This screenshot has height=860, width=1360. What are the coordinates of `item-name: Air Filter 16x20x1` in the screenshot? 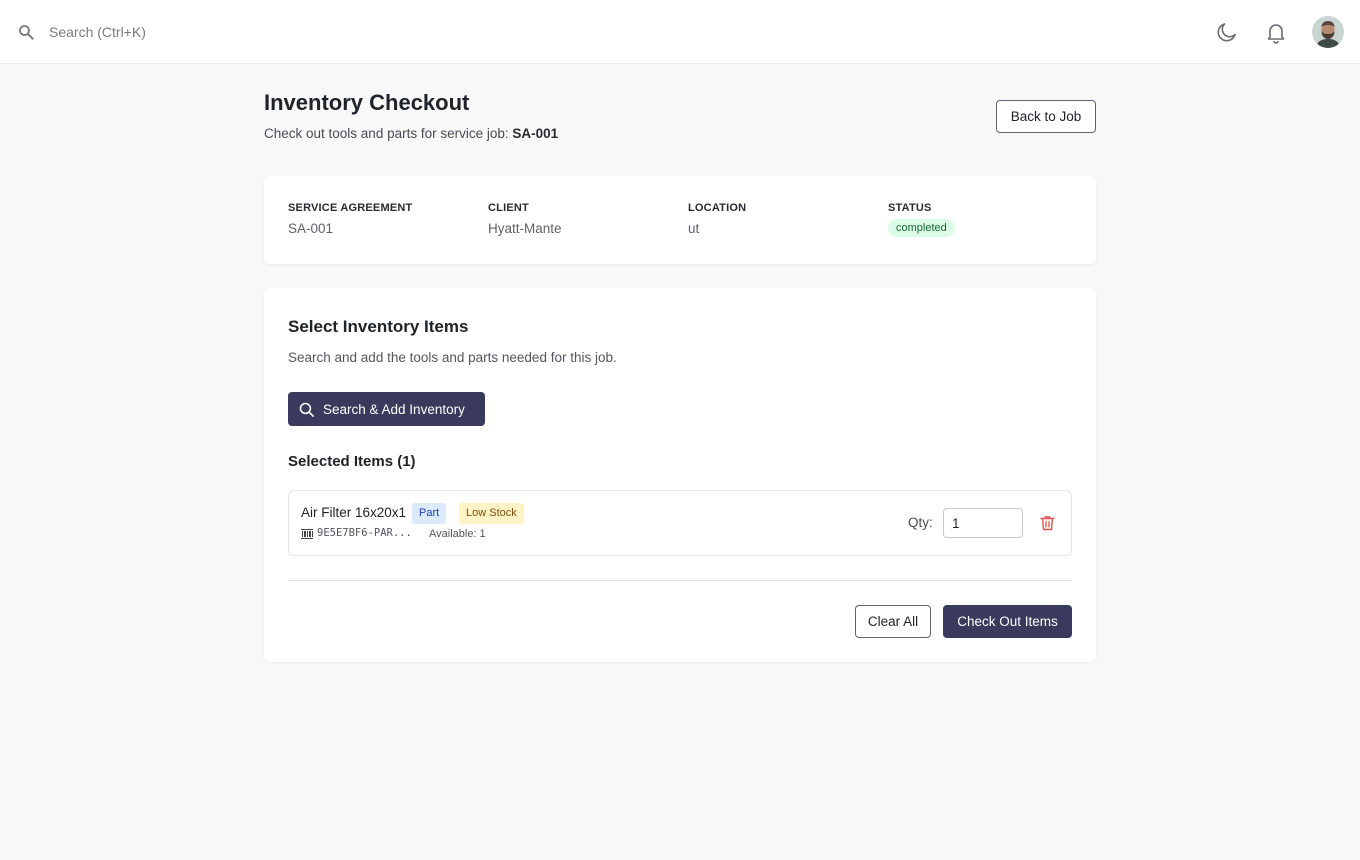 It's located at (354, 512).